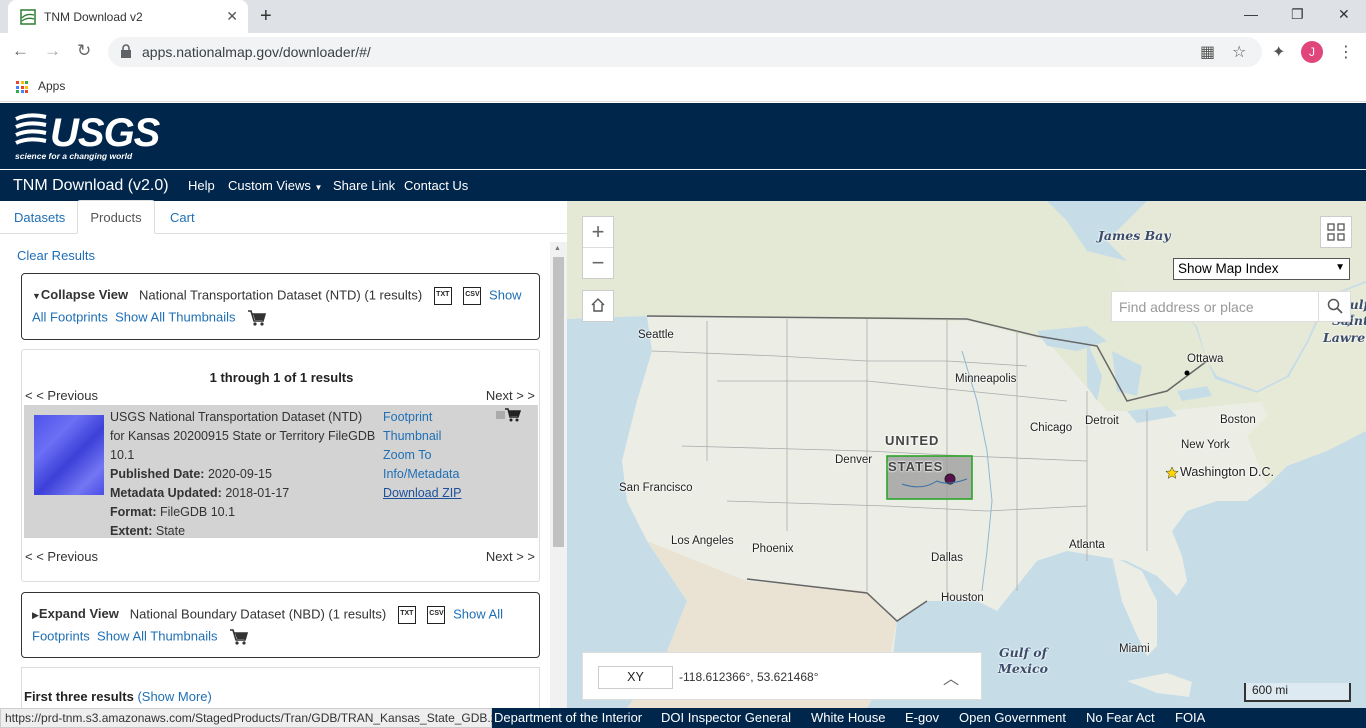  I want to click on app-brand: TNM Download (v2.0), so click(91, 186).